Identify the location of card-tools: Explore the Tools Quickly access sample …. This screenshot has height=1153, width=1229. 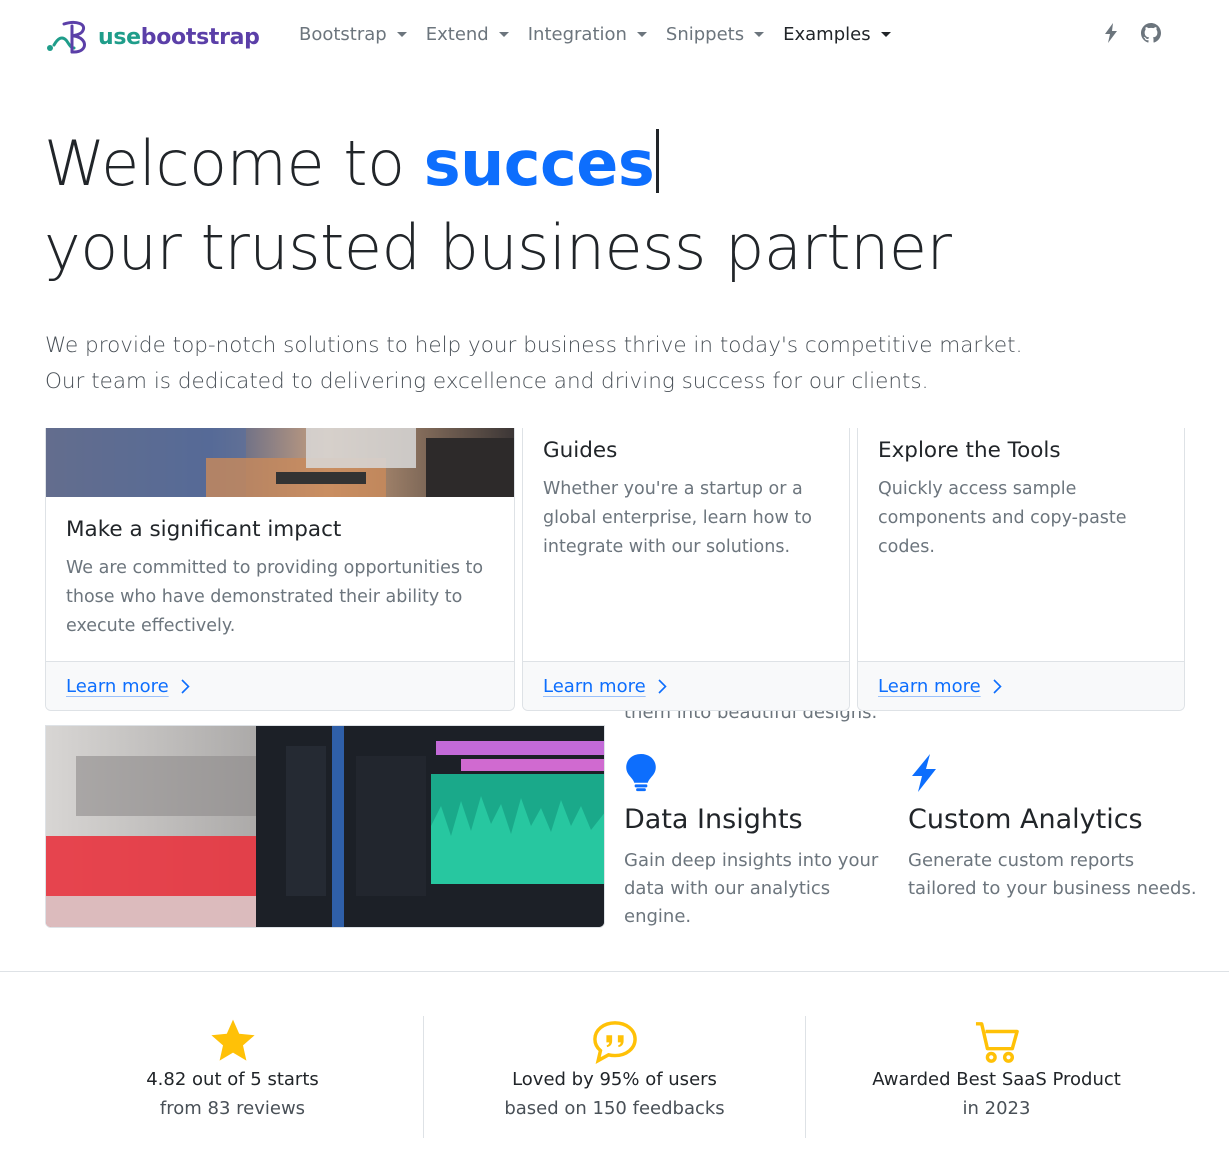
(1021, 569).